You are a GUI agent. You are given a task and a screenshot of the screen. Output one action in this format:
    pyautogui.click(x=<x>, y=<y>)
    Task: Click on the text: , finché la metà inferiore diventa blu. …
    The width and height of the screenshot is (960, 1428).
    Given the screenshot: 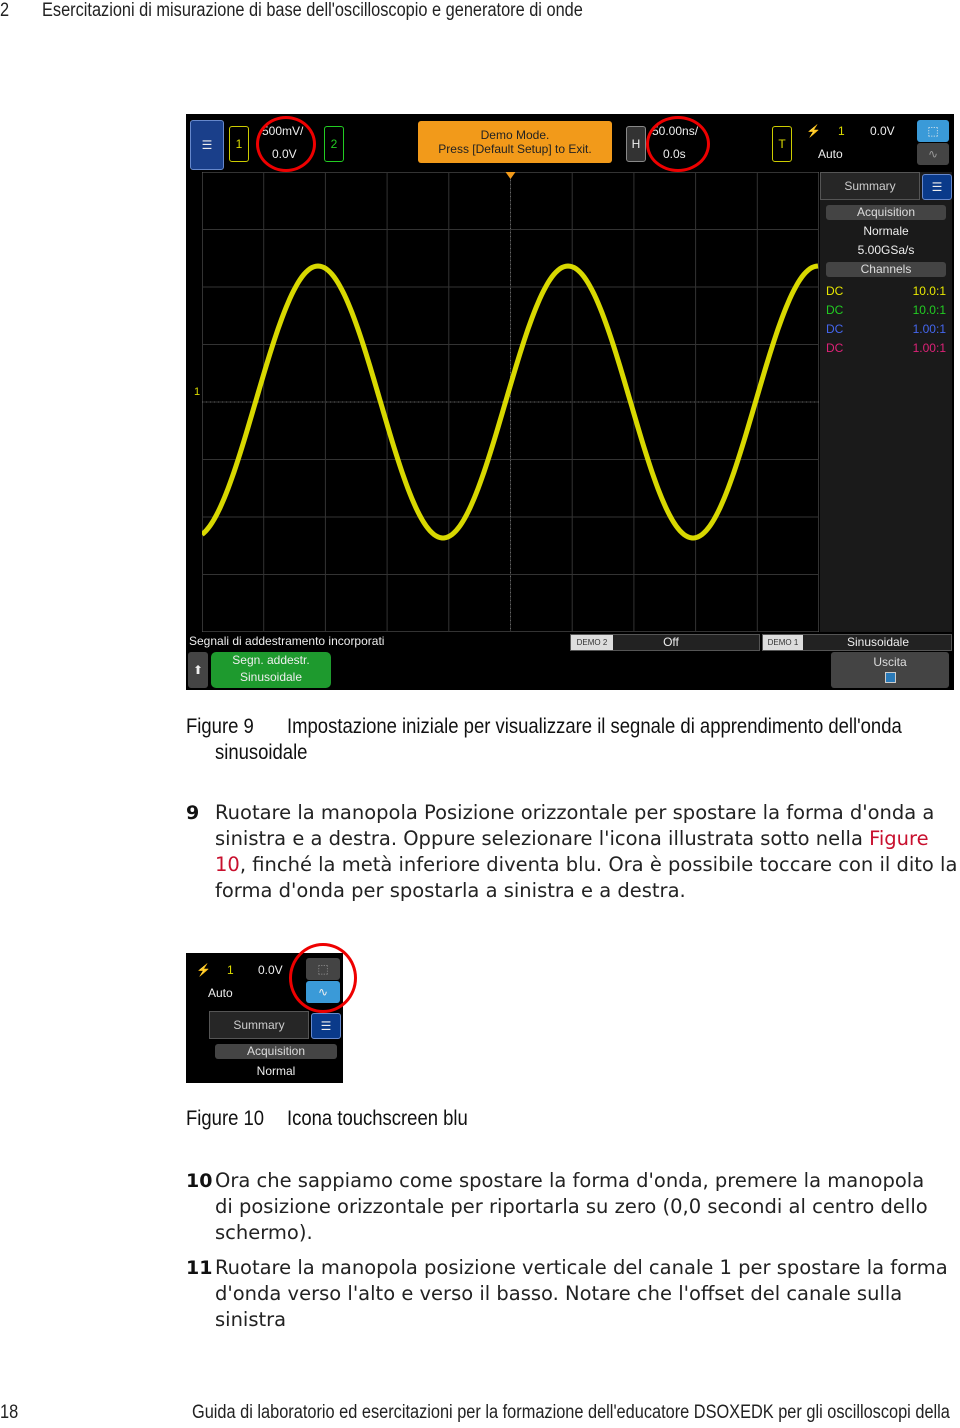 What is the action you would take?
    pyautogui.click(x=586, y=877)
    